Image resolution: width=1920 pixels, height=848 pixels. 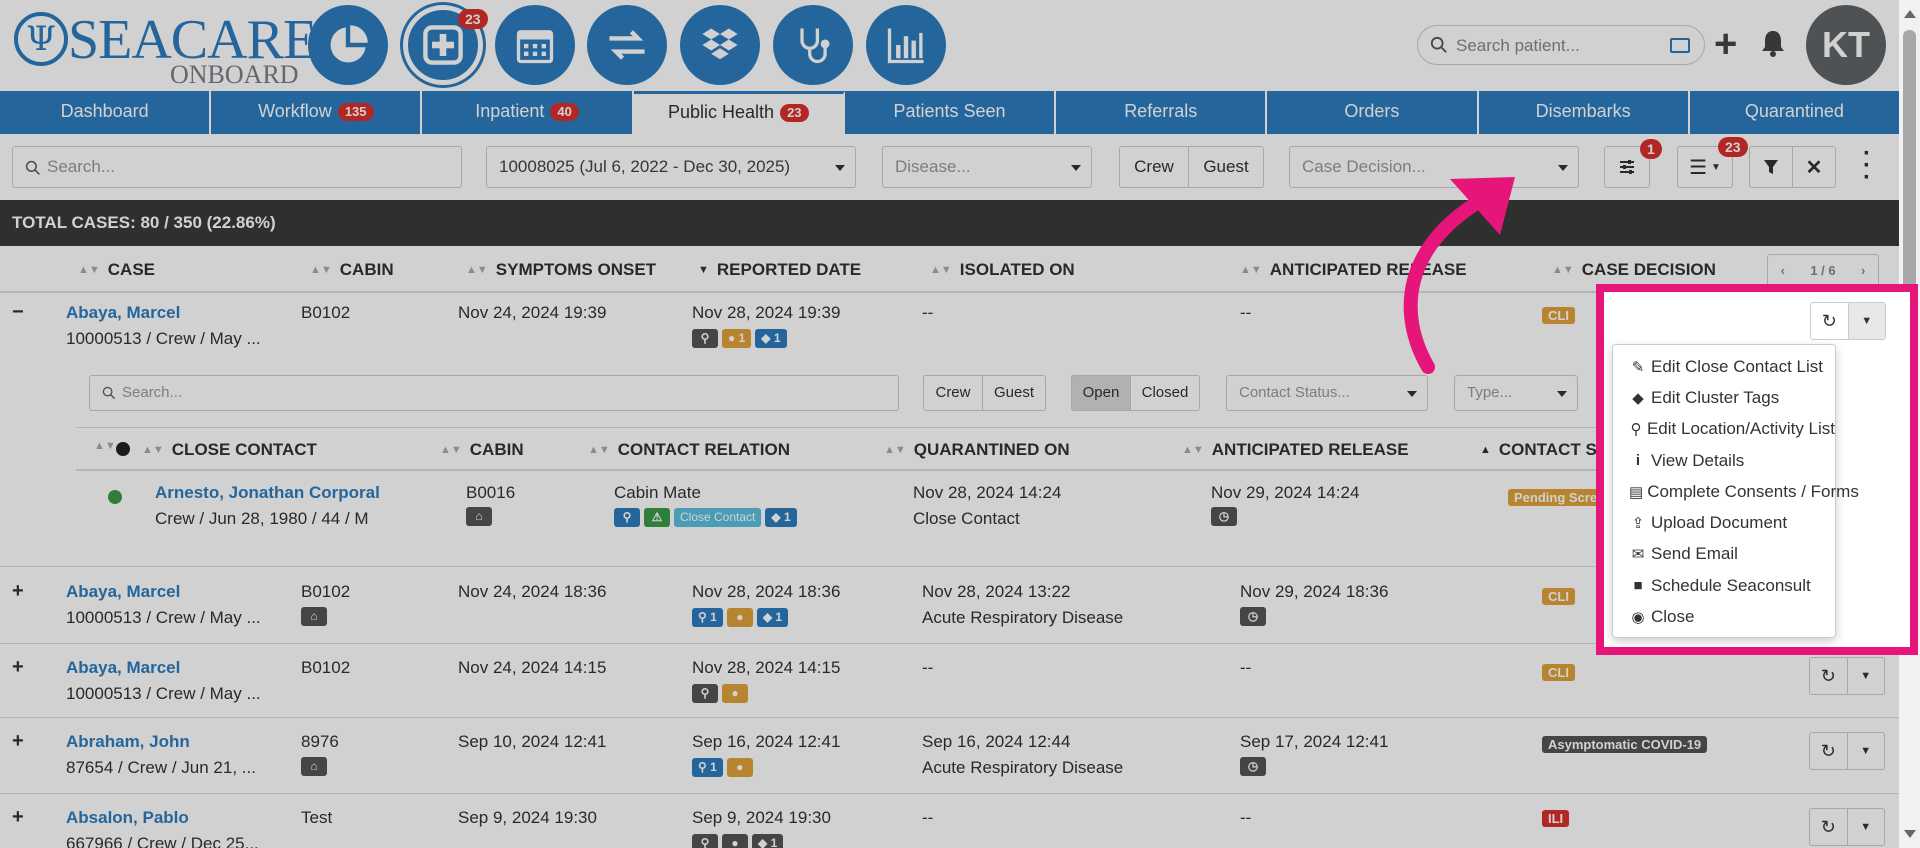 I want to click on crew-filter-button: Crew, so click(x=1154, y=167).